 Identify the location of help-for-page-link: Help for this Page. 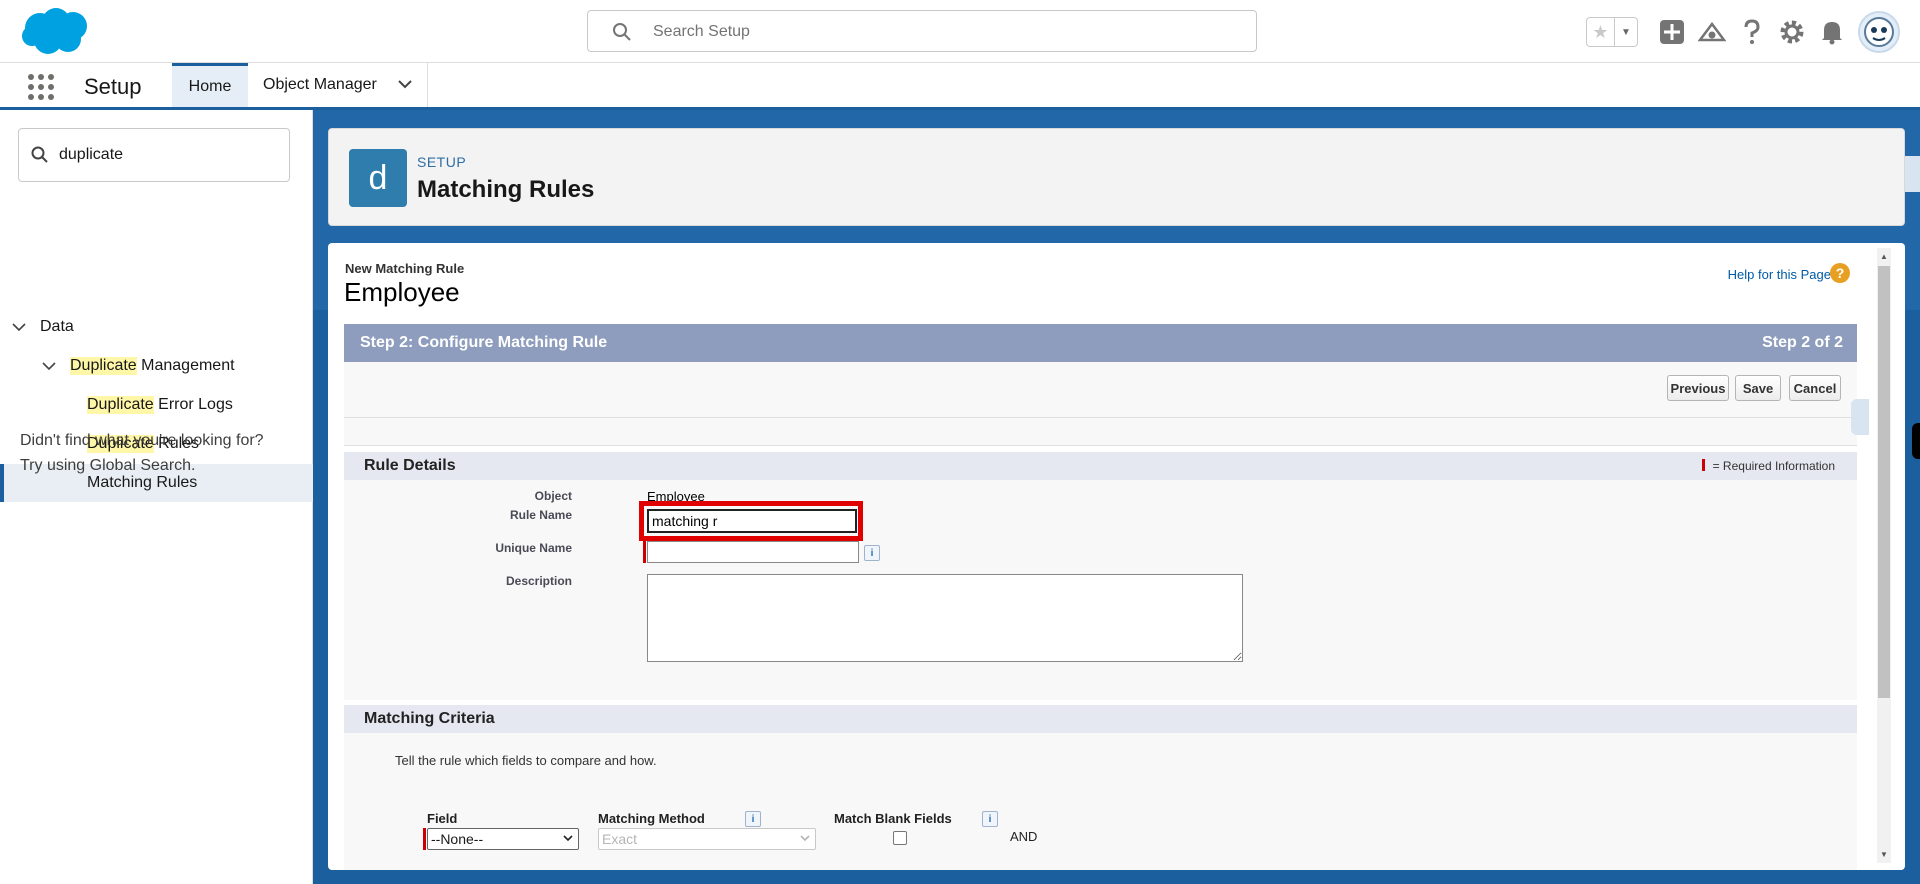
(1779, 274).